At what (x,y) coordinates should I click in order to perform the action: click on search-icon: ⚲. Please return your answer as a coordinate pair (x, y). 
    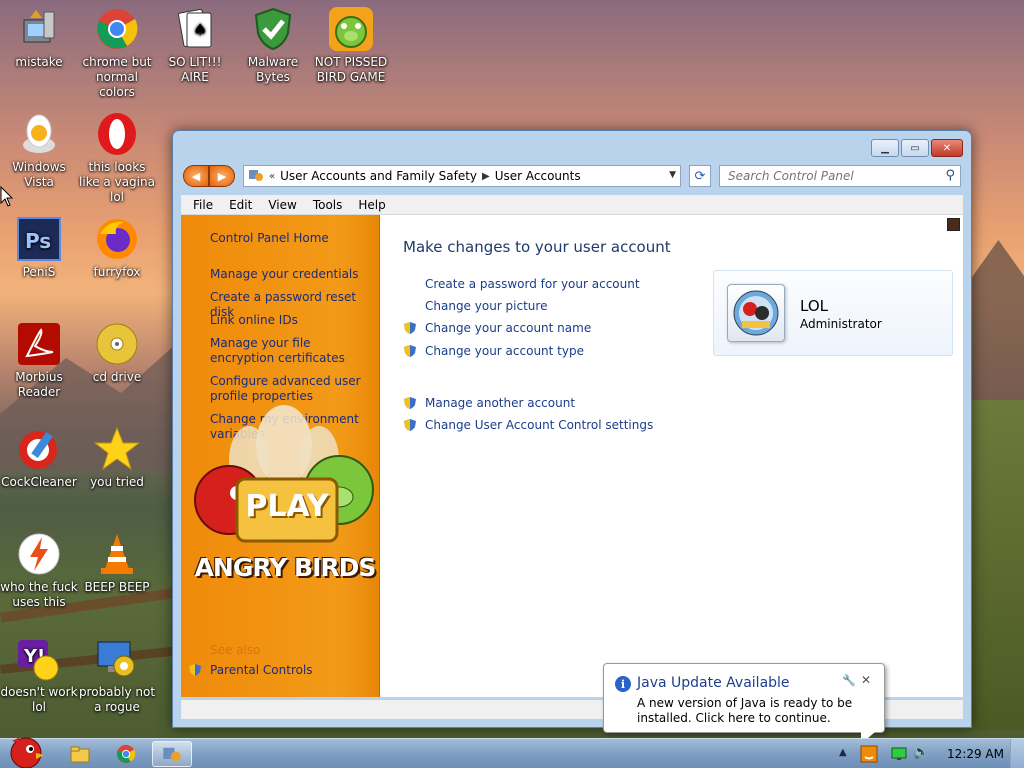
    Looking at the image, I should click on (950, 175).